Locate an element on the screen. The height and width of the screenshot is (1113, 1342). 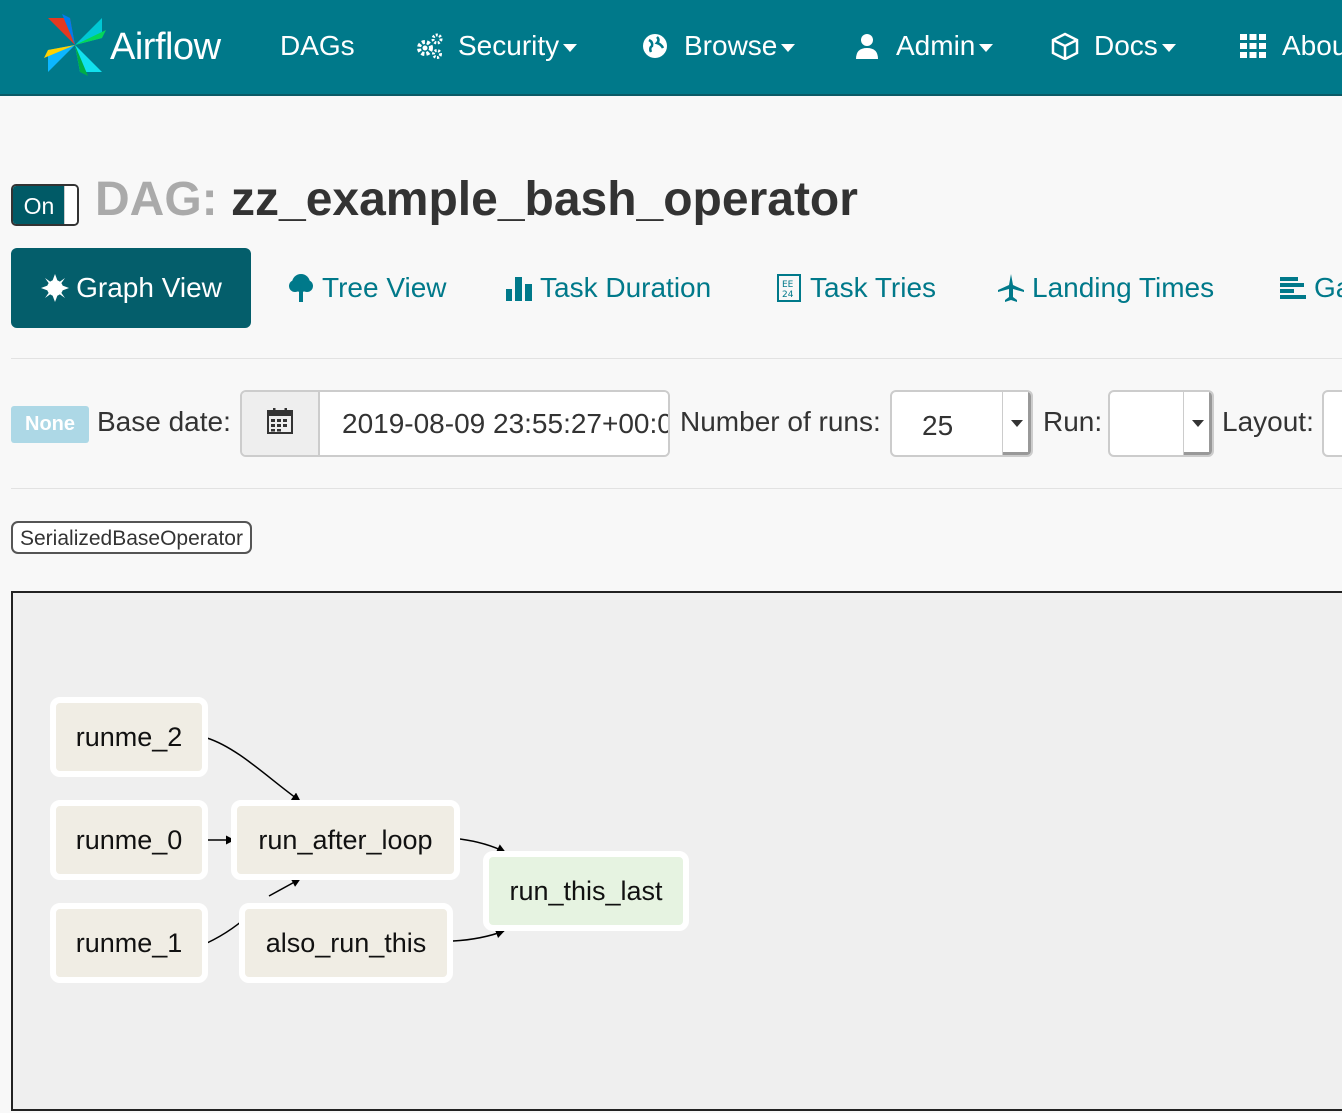
task-node-run_this_last: run_this_last is located at coordinates (586, 891).